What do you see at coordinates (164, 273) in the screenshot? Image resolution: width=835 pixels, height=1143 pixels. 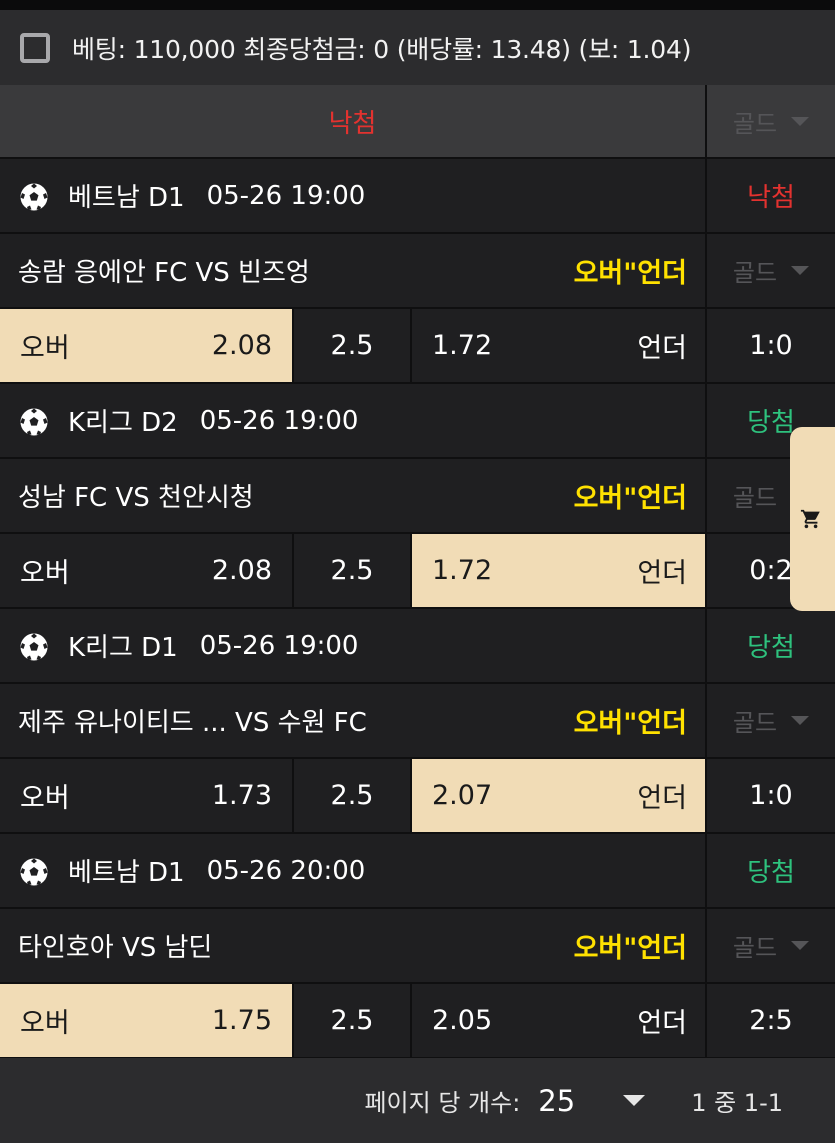 I see `match-teams: 송람 응에안 FC VS 빈즈엉` at bounding box center [164, 273].